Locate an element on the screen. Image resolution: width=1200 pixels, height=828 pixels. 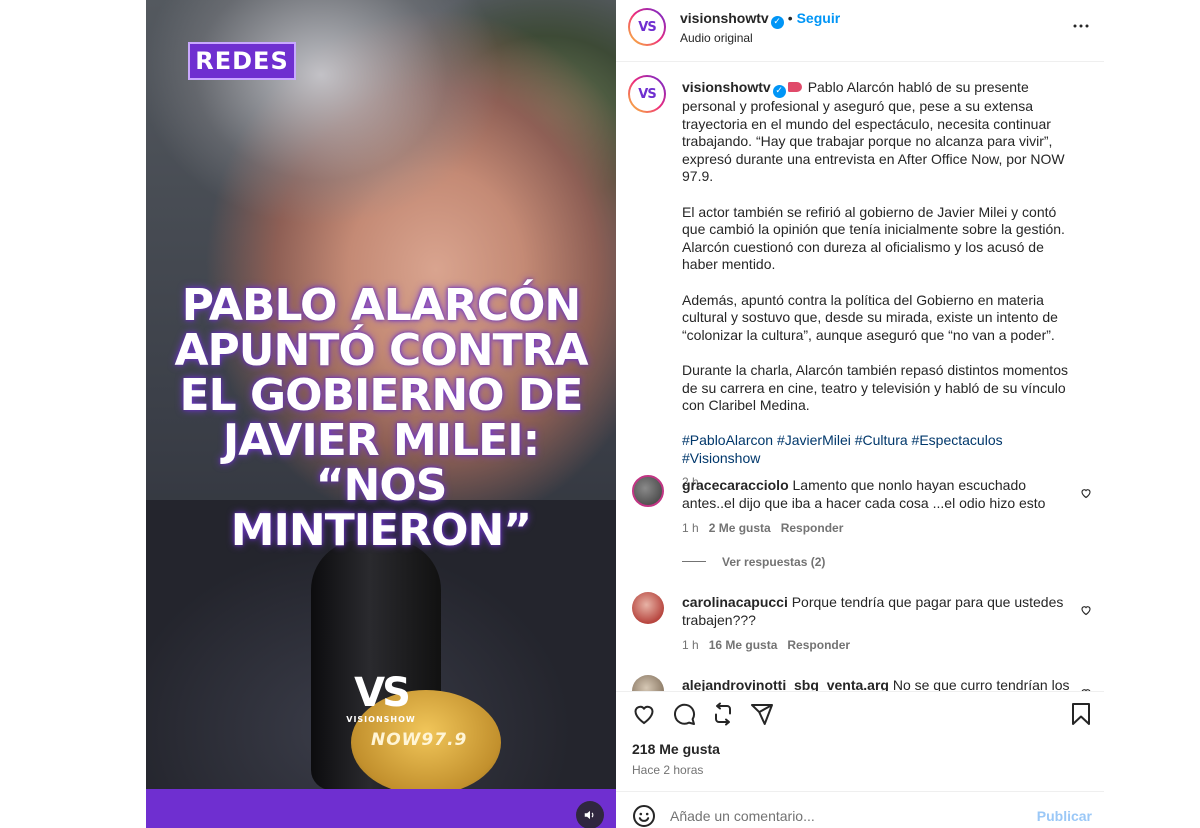
page-backdrop-left is located at coordinates (73, 414).